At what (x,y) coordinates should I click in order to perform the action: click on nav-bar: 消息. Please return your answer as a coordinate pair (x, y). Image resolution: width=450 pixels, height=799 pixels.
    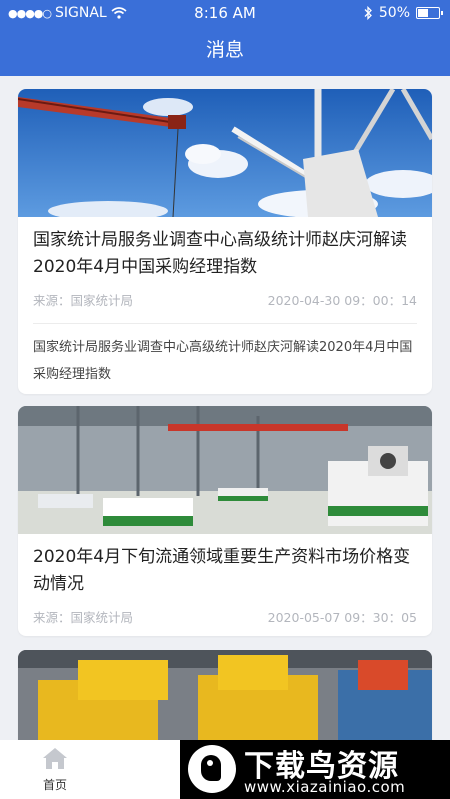
    Looking at the image, I should click on (225, 51).